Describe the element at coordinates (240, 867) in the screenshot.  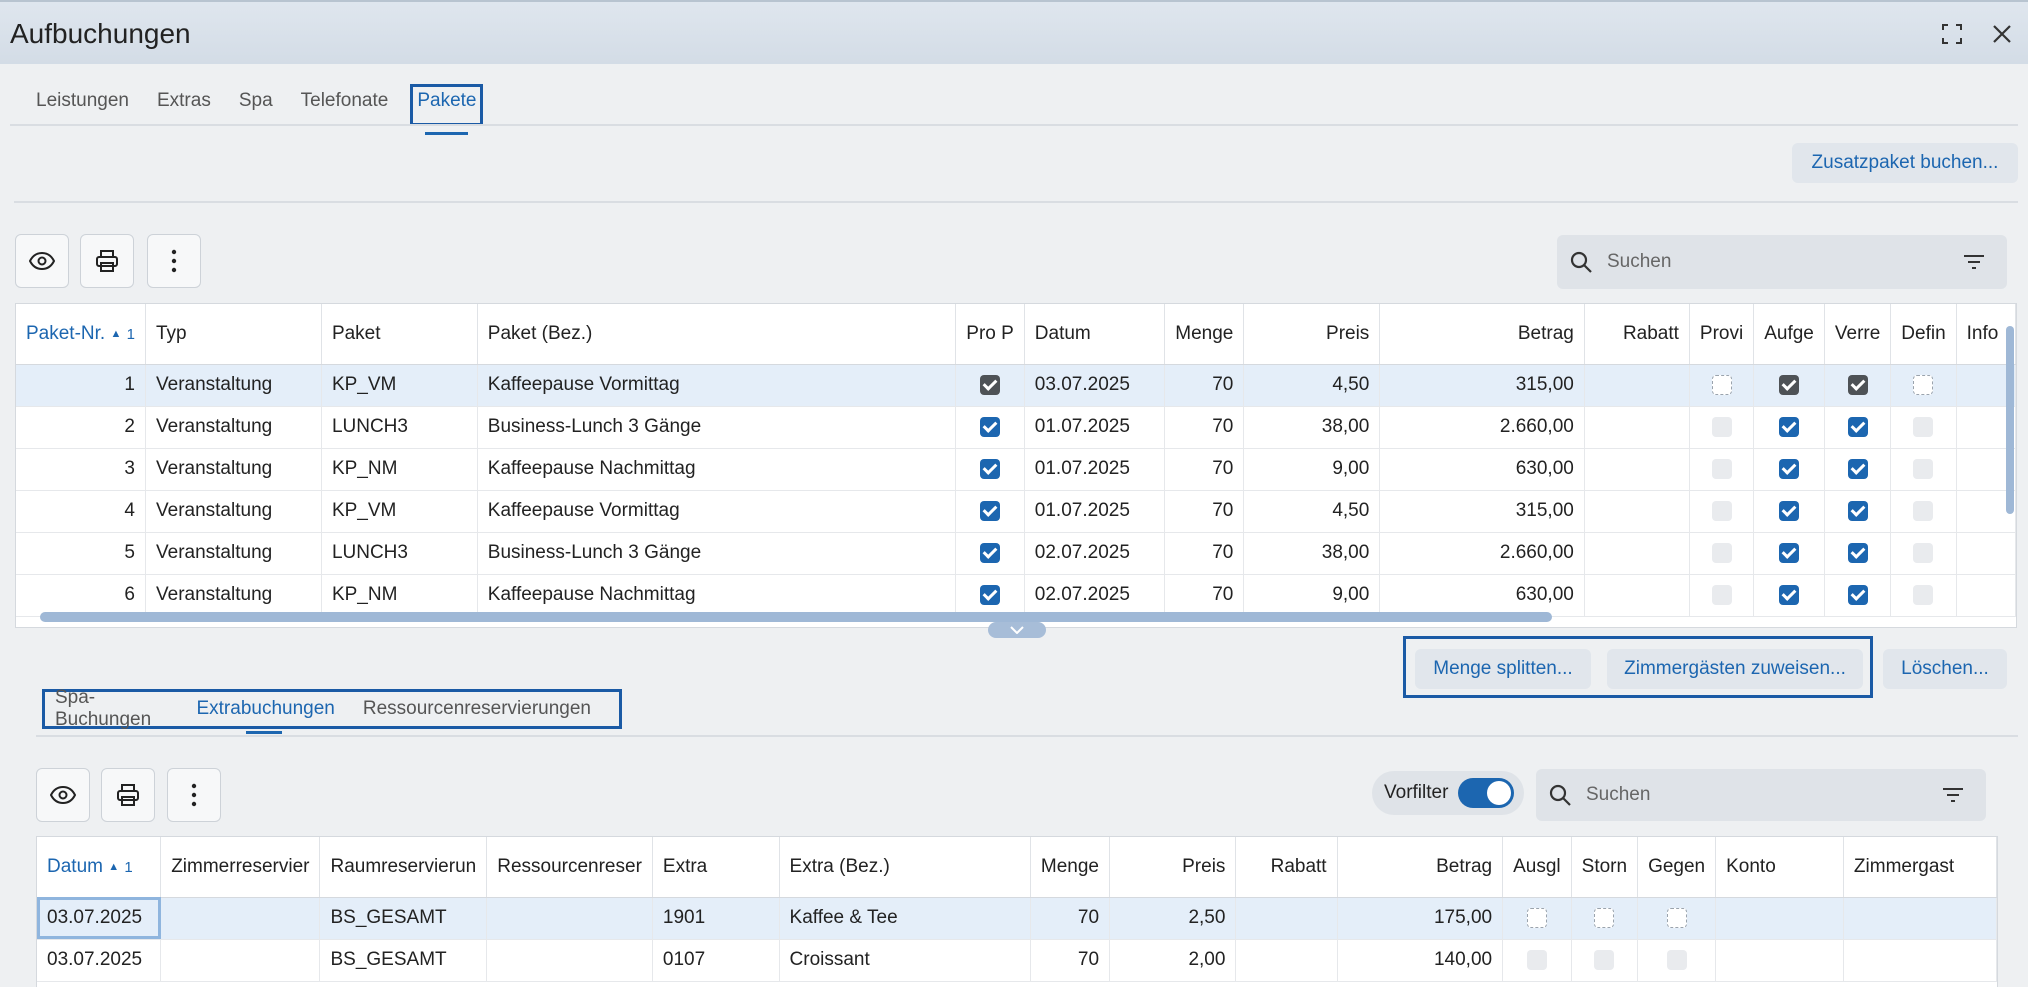
I see `col-zimmerreservierung: Zimmerreservier` at that location.